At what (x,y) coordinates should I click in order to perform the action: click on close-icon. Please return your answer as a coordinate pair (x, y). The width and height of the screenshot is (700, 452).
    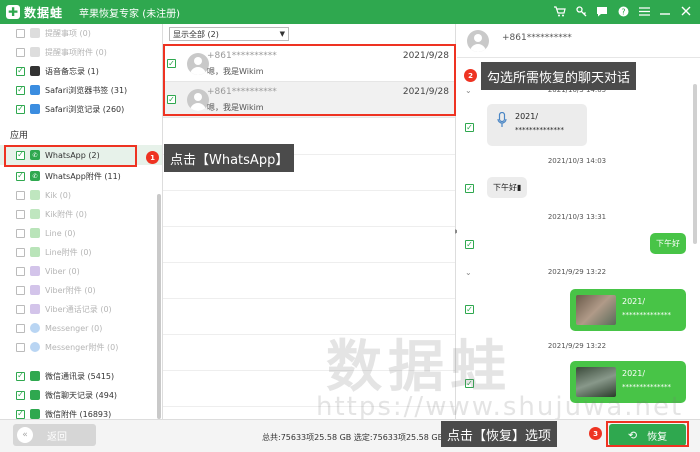
    Looking at the image, I should click on (686, 11).